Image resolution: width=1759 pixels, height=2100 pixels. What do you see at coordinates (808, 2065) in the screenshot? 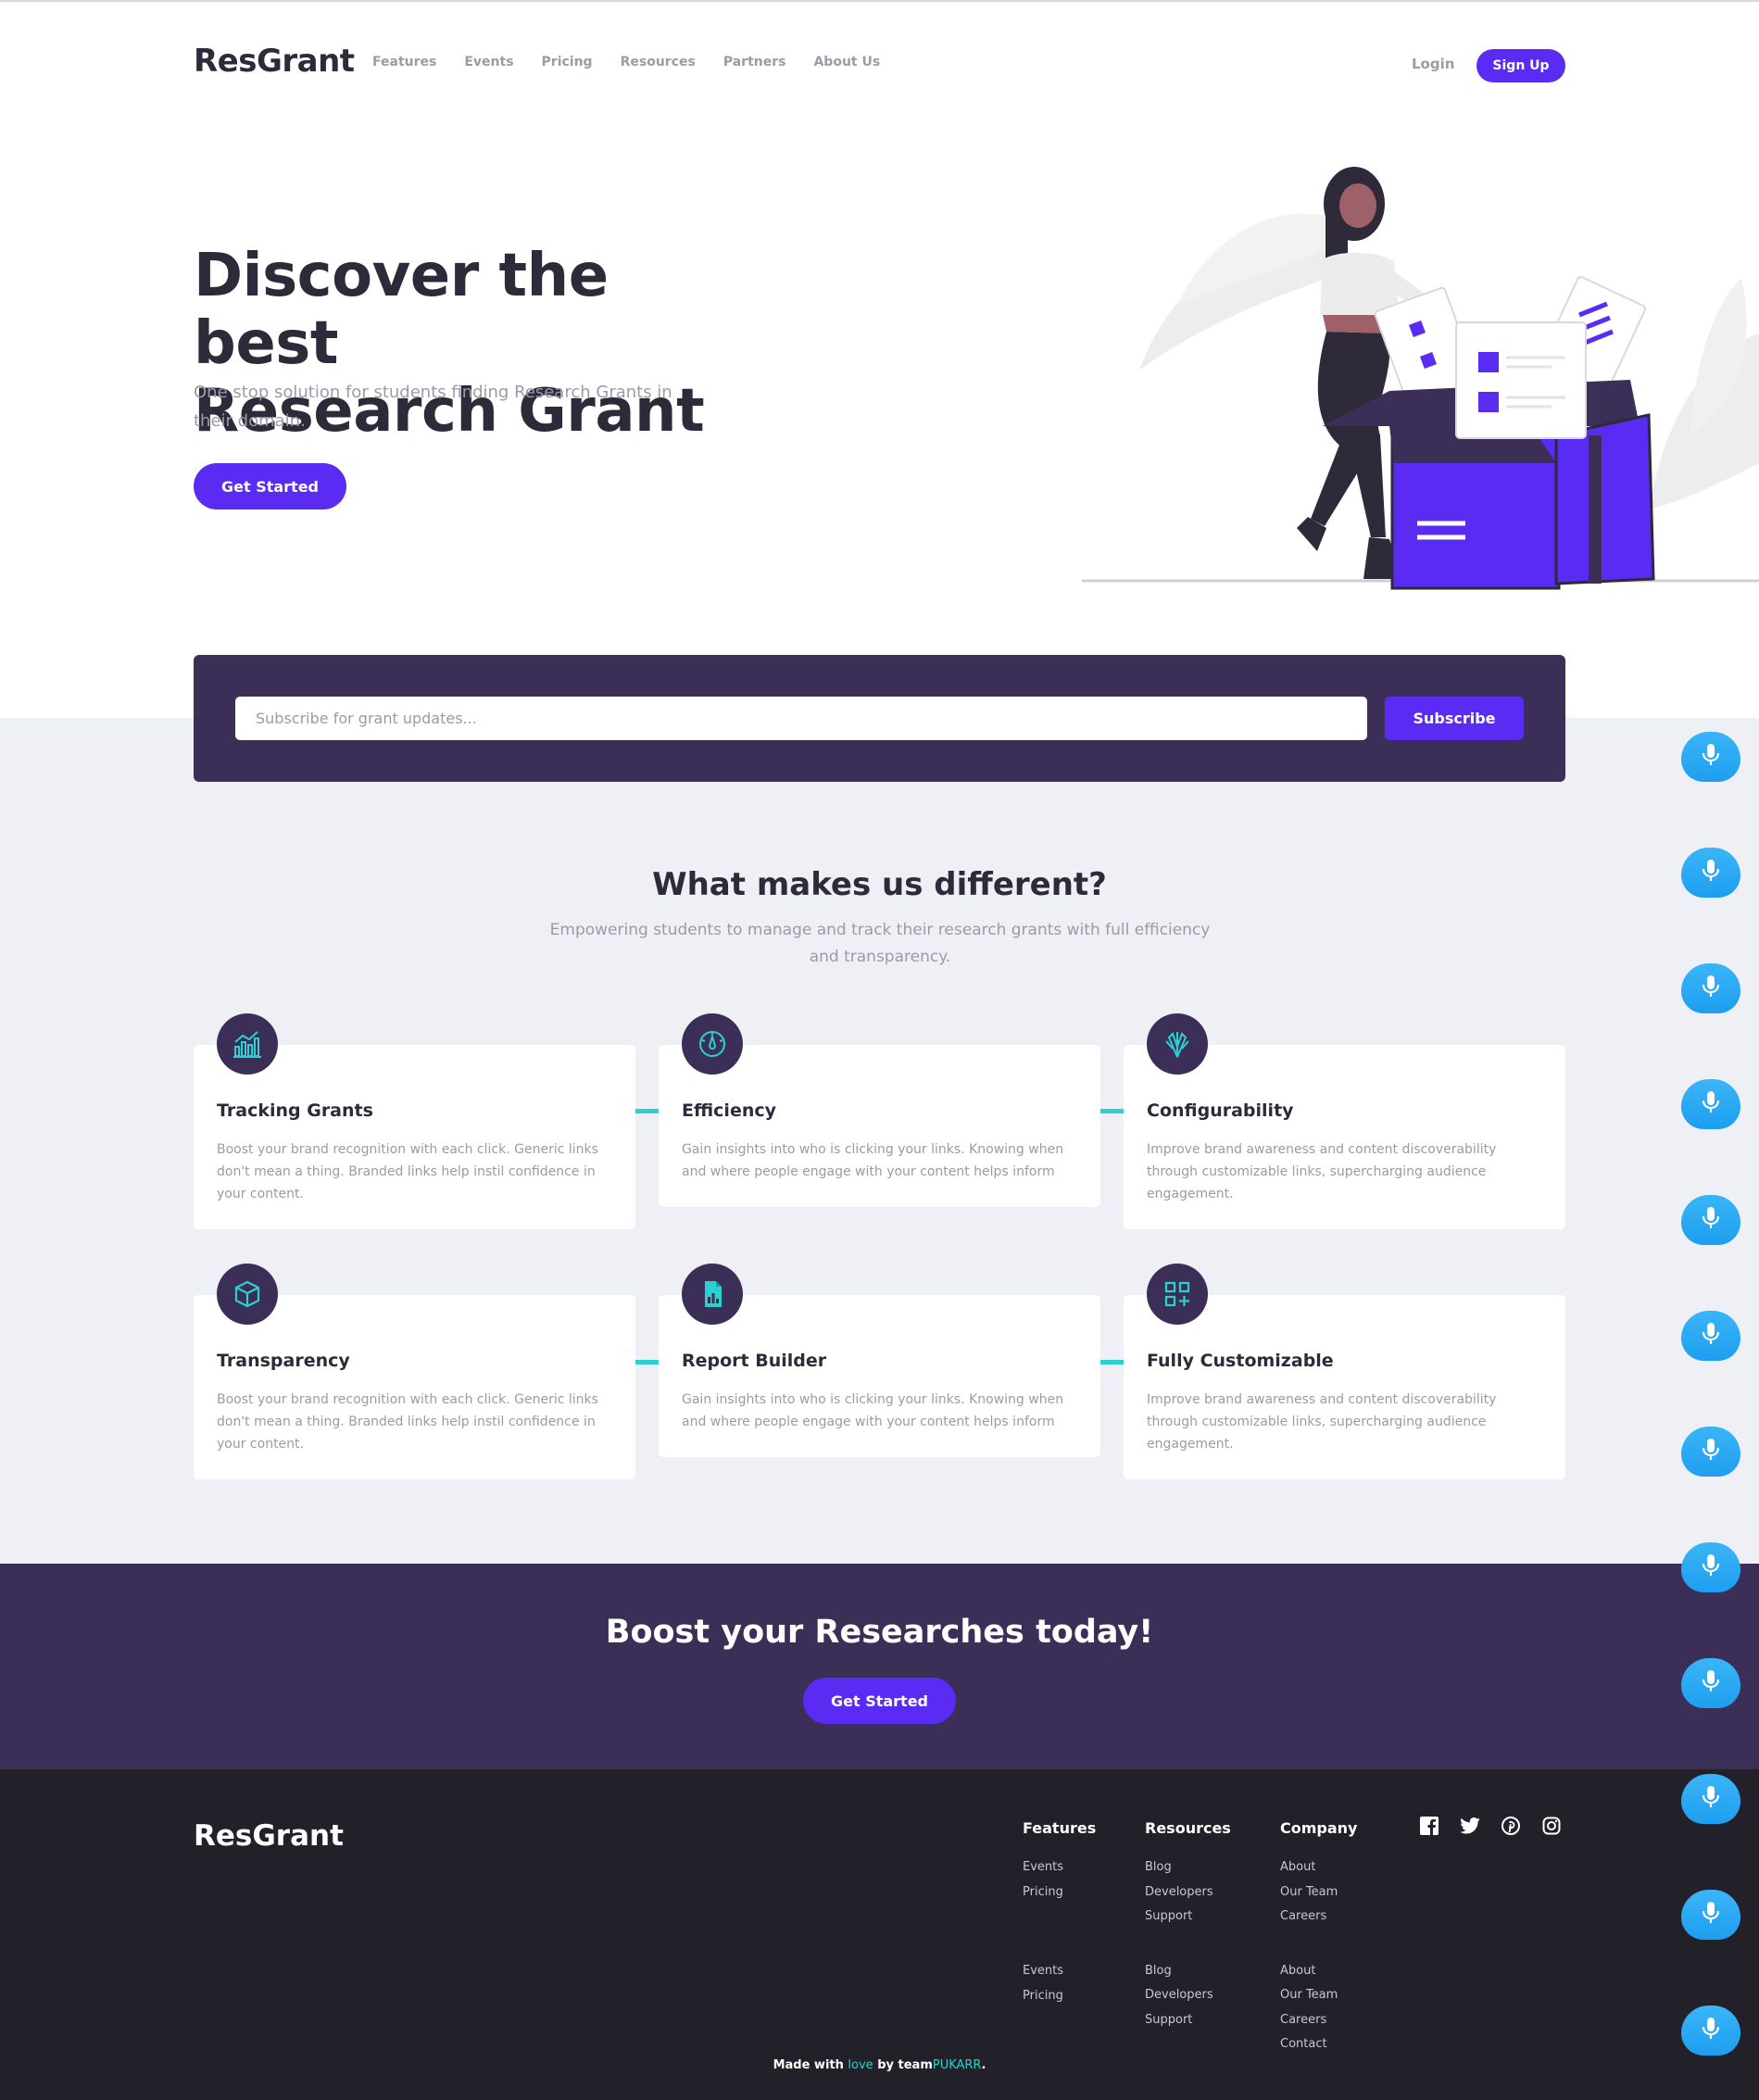
I see `credit-prefix: Made with` at bounding box center [808, 2065].